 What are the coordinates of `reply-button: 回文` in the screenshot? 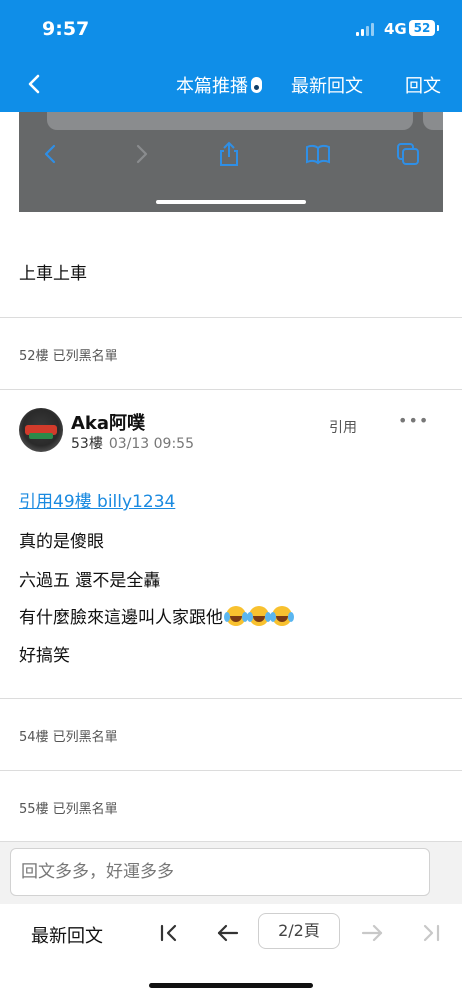 It's located at (423, 85).